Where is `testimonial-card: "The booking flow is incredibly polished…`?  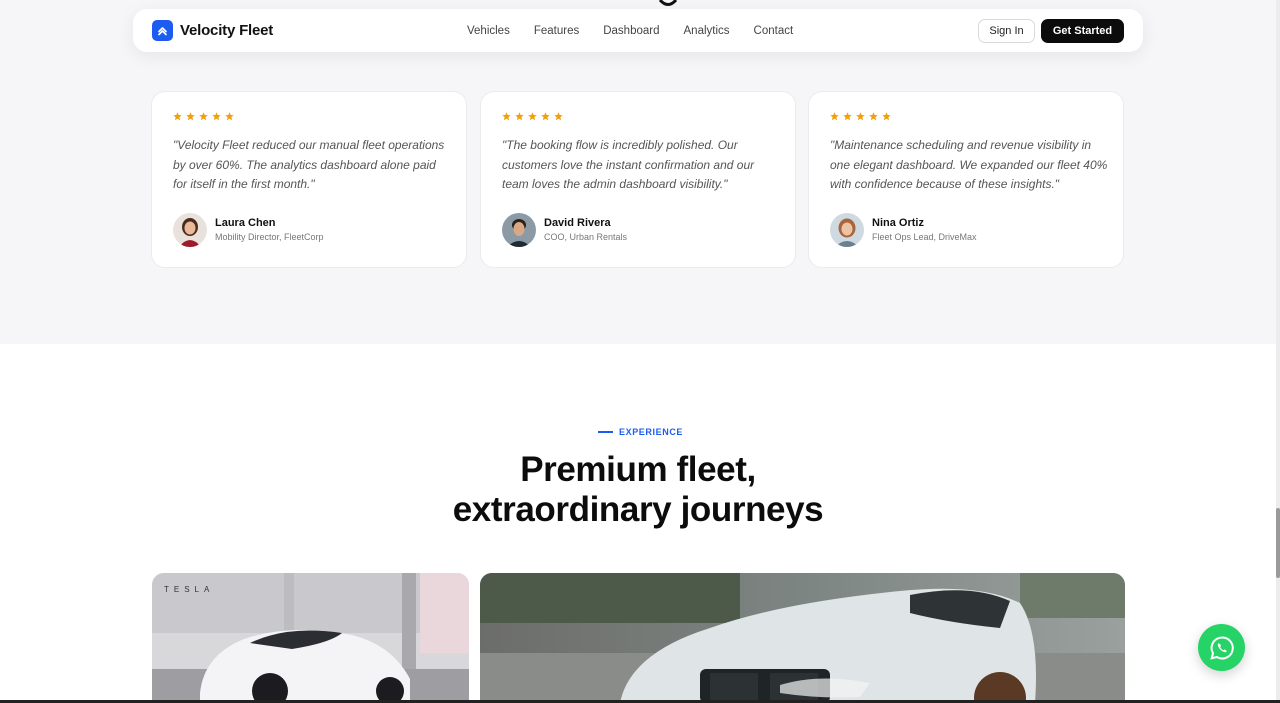 testimonial-card: "The booking flow is incredibly polished… is located at coordinates (638, 179).